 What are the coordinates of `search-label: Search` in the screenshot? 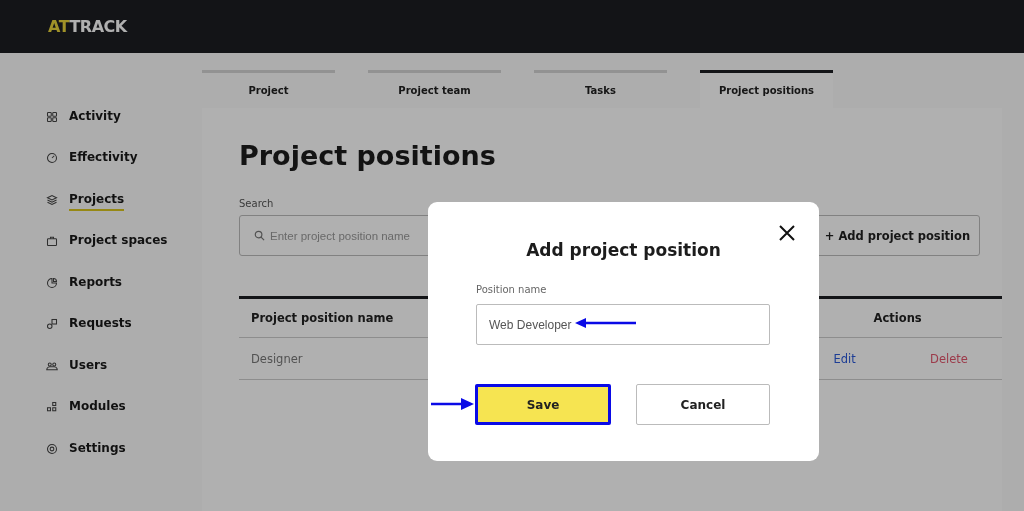 It's located at (256, 203).